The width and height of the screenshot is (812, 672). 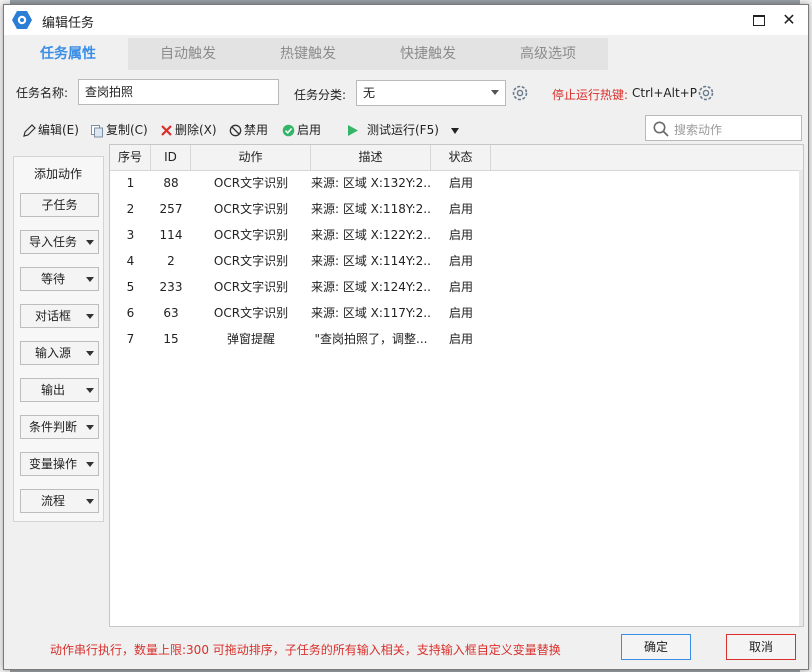 I want to click on edit-button: 编辑(E), so click(x=50, y=130).